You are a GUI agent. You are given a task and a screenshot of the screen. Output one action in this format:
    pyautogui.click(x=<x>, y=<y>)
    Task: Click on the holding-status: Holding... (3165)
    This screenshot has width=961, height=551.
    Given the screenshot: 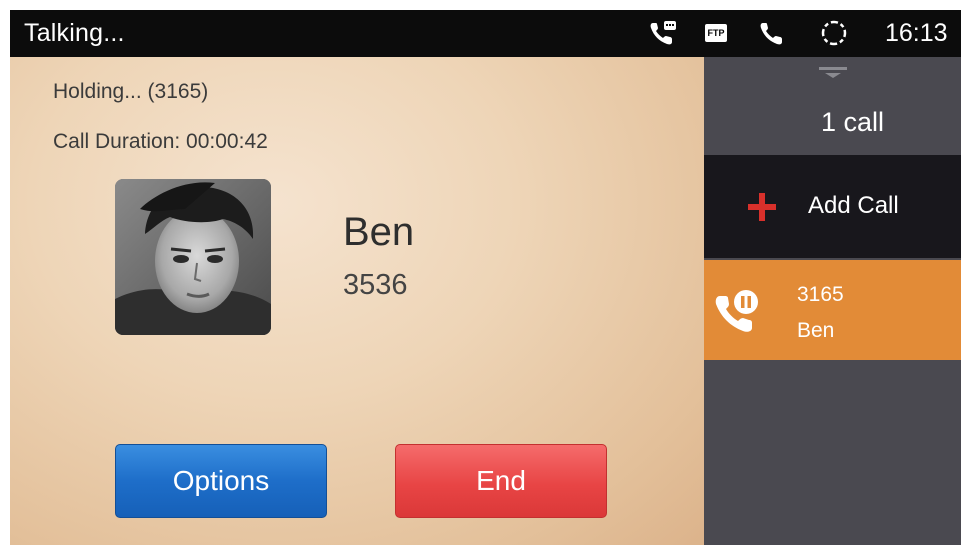 What is the action you would take?
    pyautogui.click(x=131, y=91)
    